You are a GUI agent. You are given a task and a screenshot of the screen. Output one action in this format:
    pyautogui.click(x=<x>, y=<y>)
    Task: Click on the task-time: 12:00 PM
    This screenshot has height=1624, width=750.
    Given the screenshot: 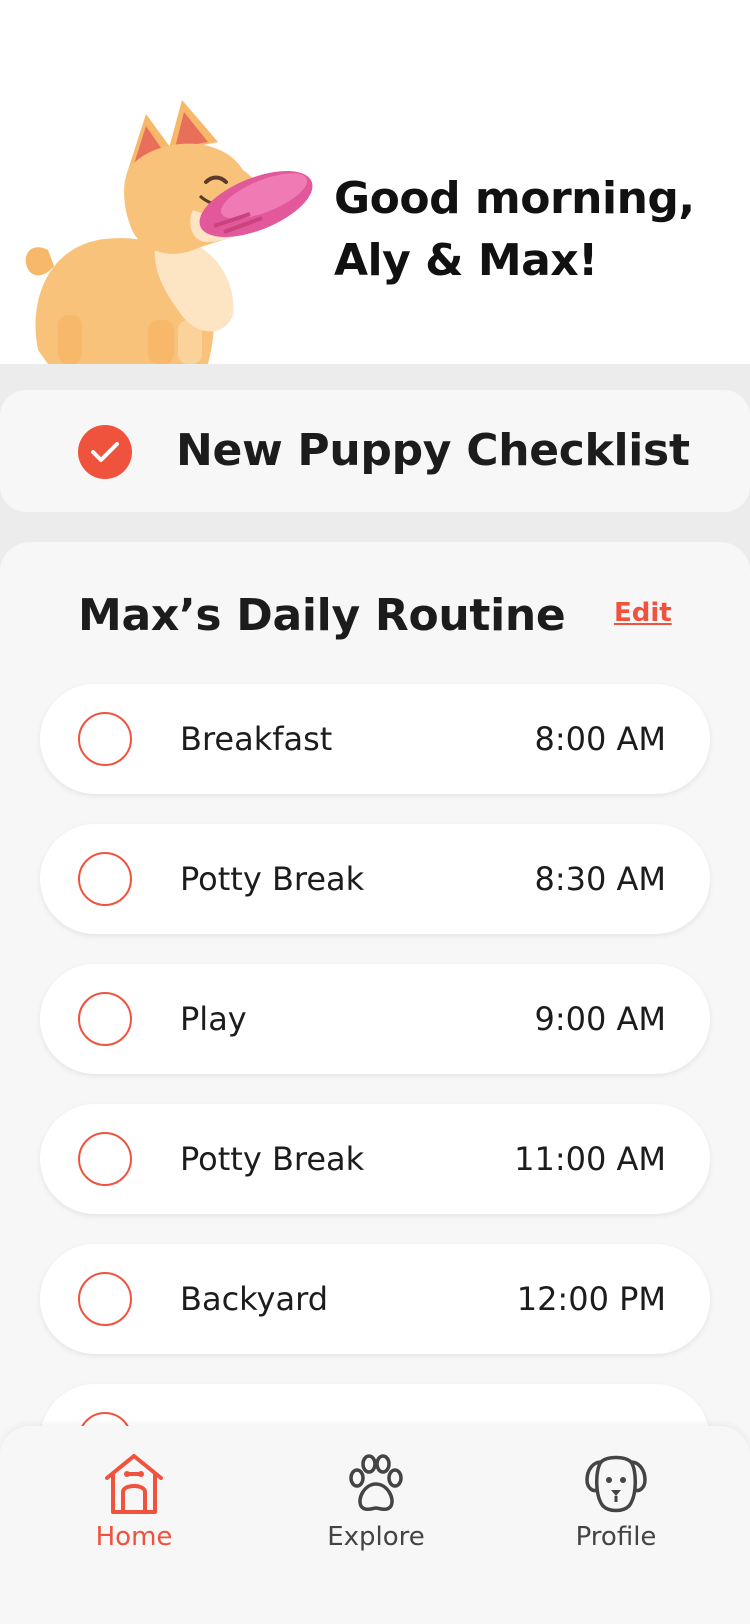 What is the action you would take?
    pyautogui.click(x=591, y=1299)
    